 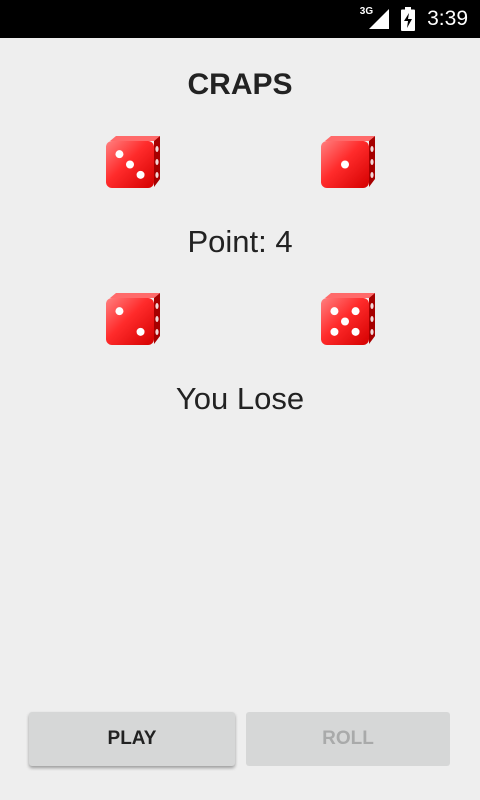 What do you see at coordinates (240, 84) in the screenshot?
I see `page-title: CRAPS` at bounding box center [240, 84].